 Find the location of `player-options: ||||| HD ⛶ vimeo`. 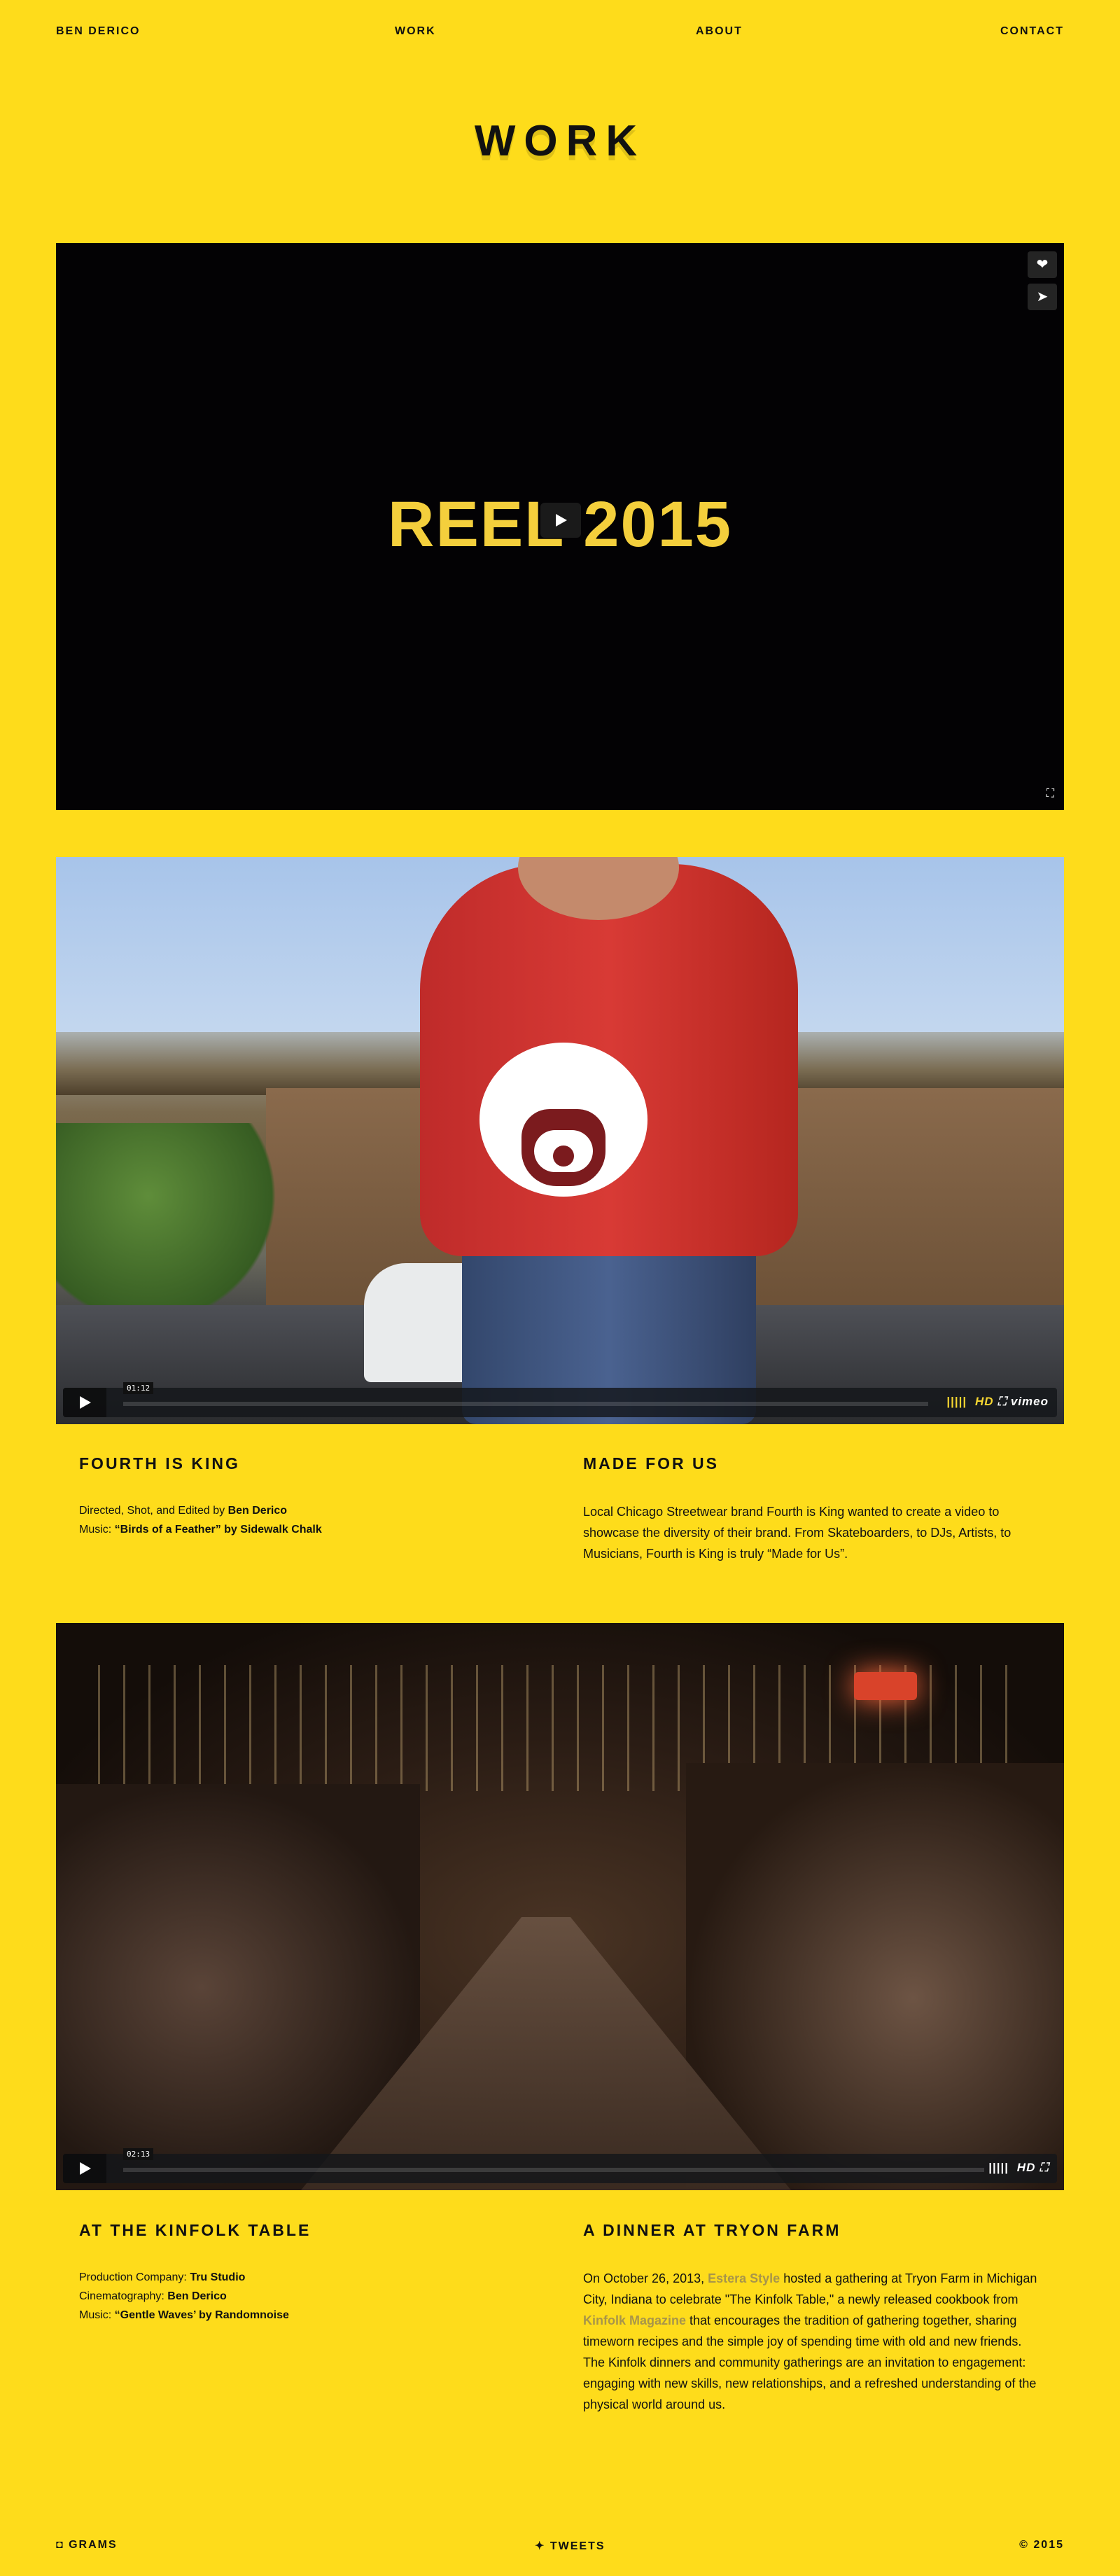

player-options: ||||| HD ⛶ vimeo is located at coordinates (997, 1402).